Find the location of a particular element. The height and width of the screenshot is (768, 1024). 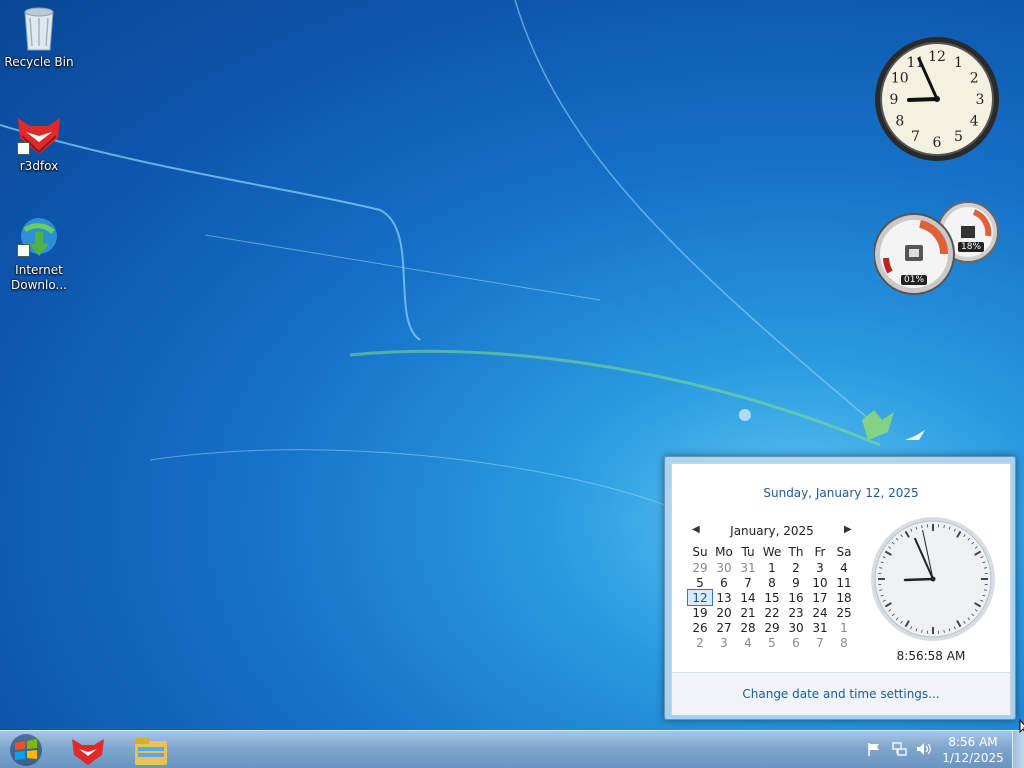

calendar-day-other-month: 8 is located at coordinates (844, 642).